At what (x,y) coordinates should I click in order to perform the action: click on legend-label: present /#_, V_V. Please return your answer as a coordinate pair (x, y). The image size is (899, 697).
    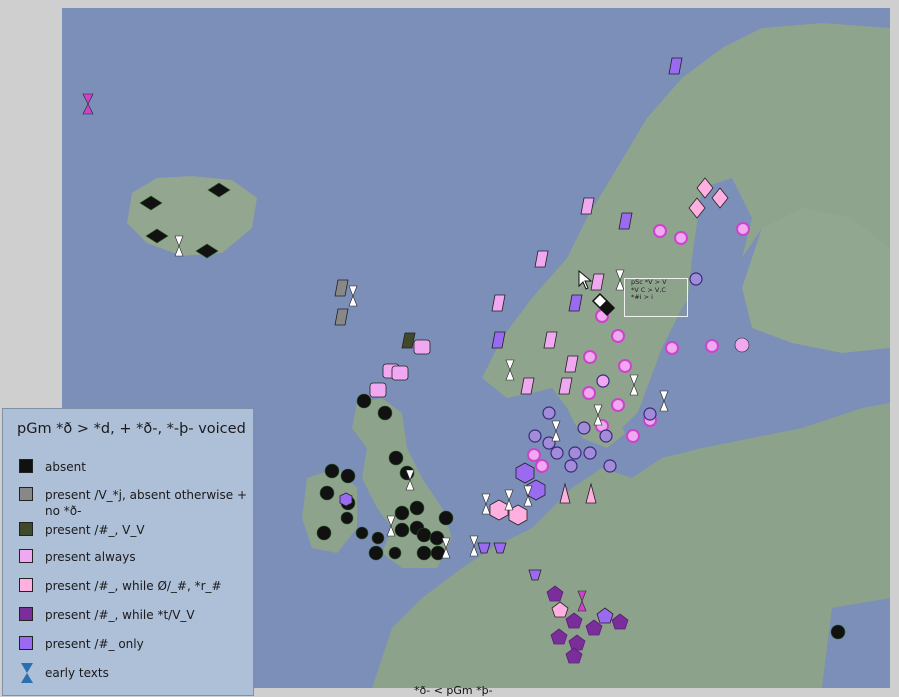
    Looking at the image, I should click on (95, 530).